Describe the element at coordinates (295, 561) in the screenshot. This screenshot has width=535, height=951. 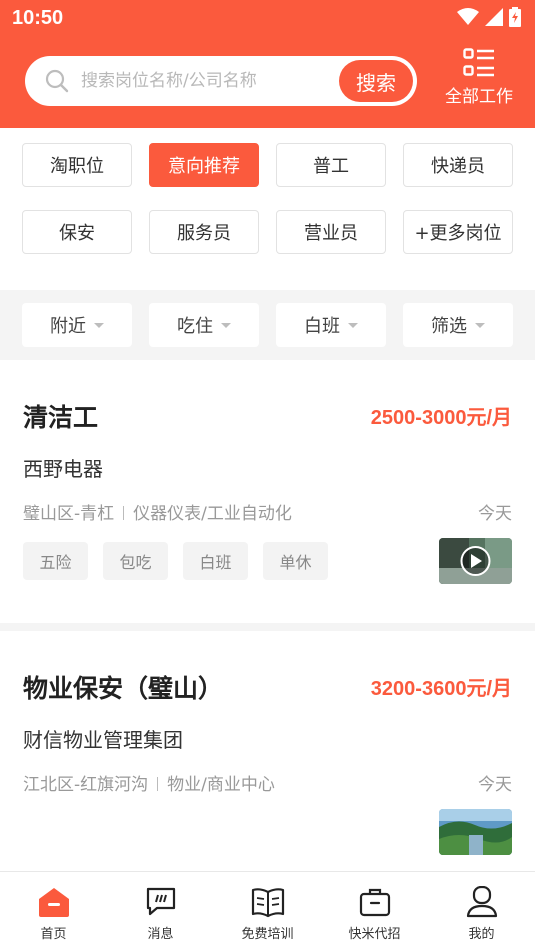
I see `benefit-tag: 单休` at that location.